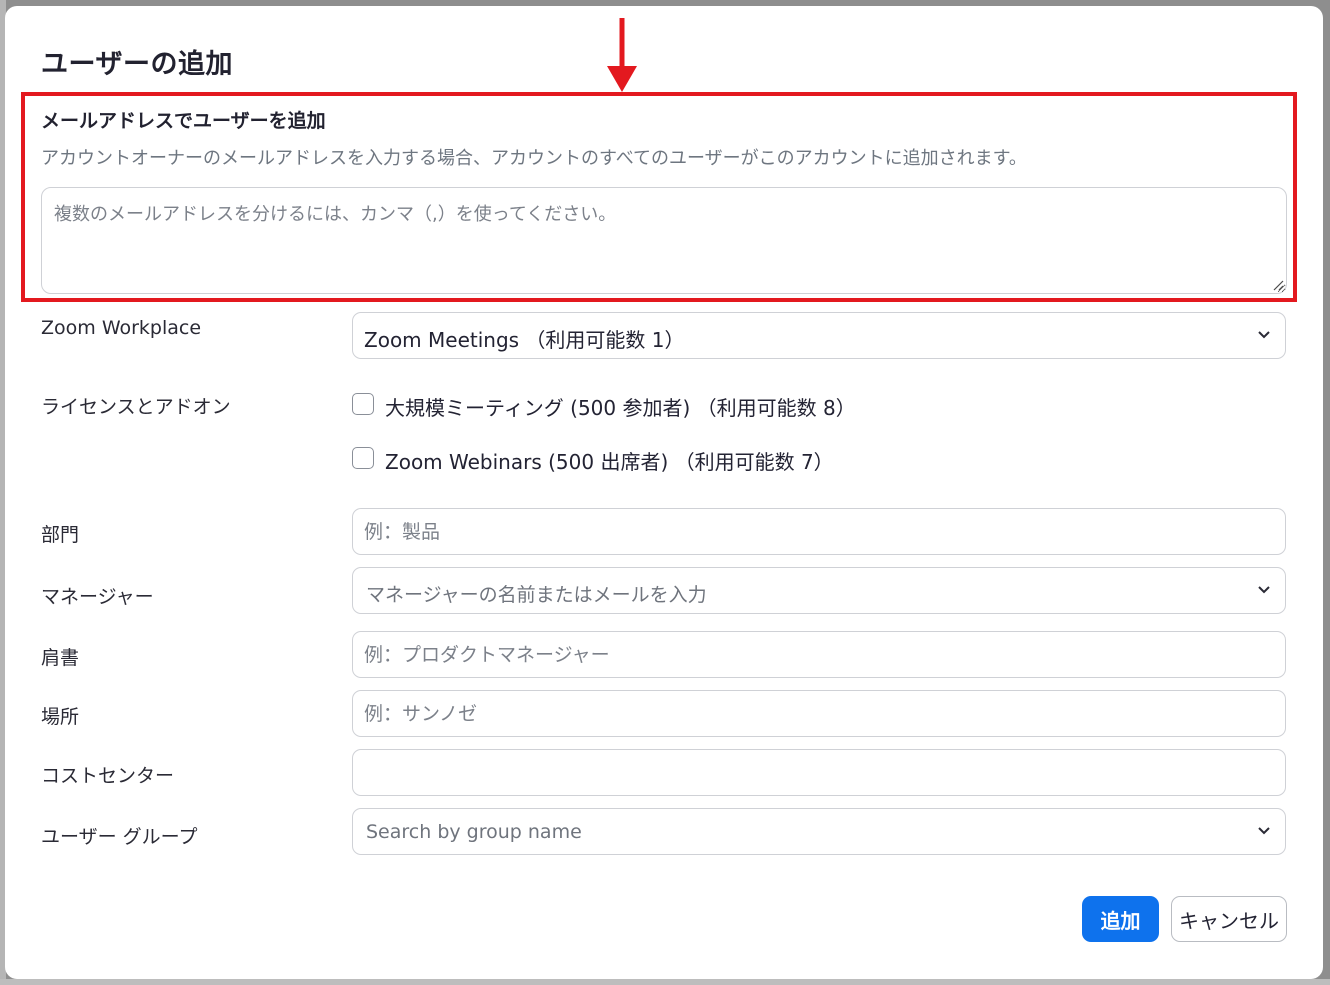  Describe the element at coordinates (363, 404) in the screenshot. I see `large-meeting-checkbox` at that location.